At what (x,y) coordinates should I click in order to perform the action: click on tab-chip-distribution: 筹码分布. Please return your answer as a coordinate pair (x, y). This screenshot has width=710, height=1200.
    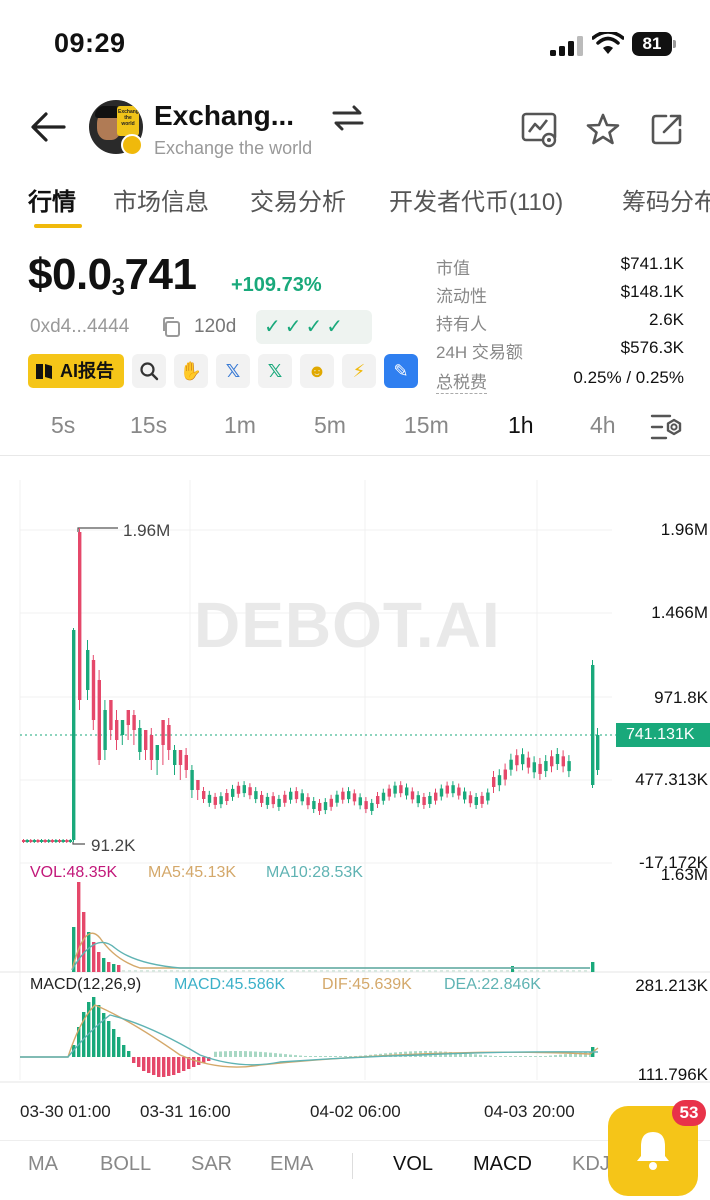
    Looking at the image, I should click on (666, 199).